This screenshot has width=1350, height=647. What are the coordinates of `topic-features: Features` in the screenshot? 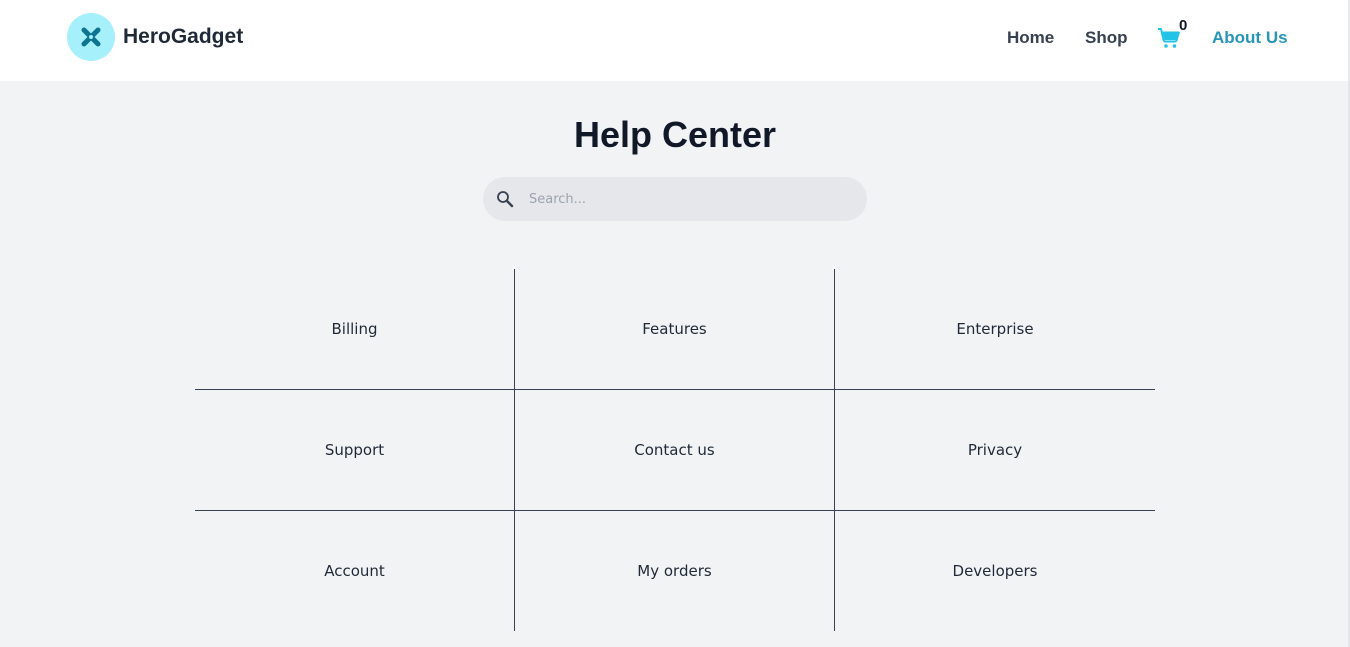 It's located at (675, 329).